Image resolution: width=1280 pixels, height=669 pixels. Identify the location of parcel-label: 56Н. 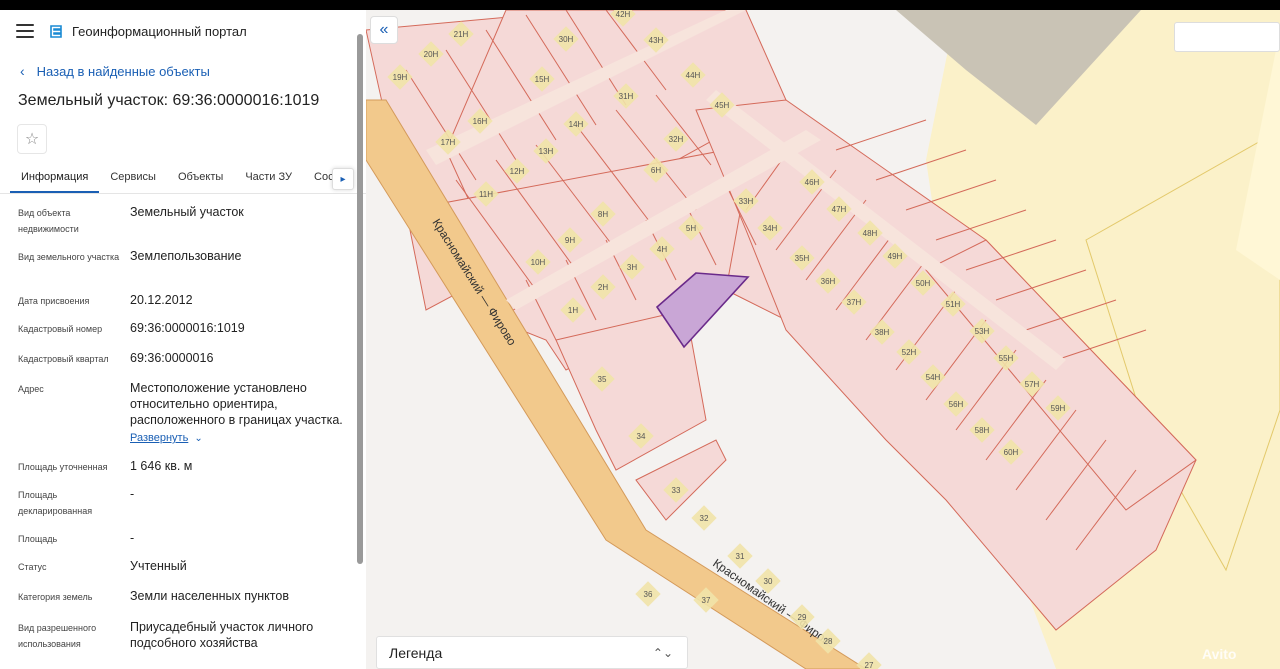
(956, 404).